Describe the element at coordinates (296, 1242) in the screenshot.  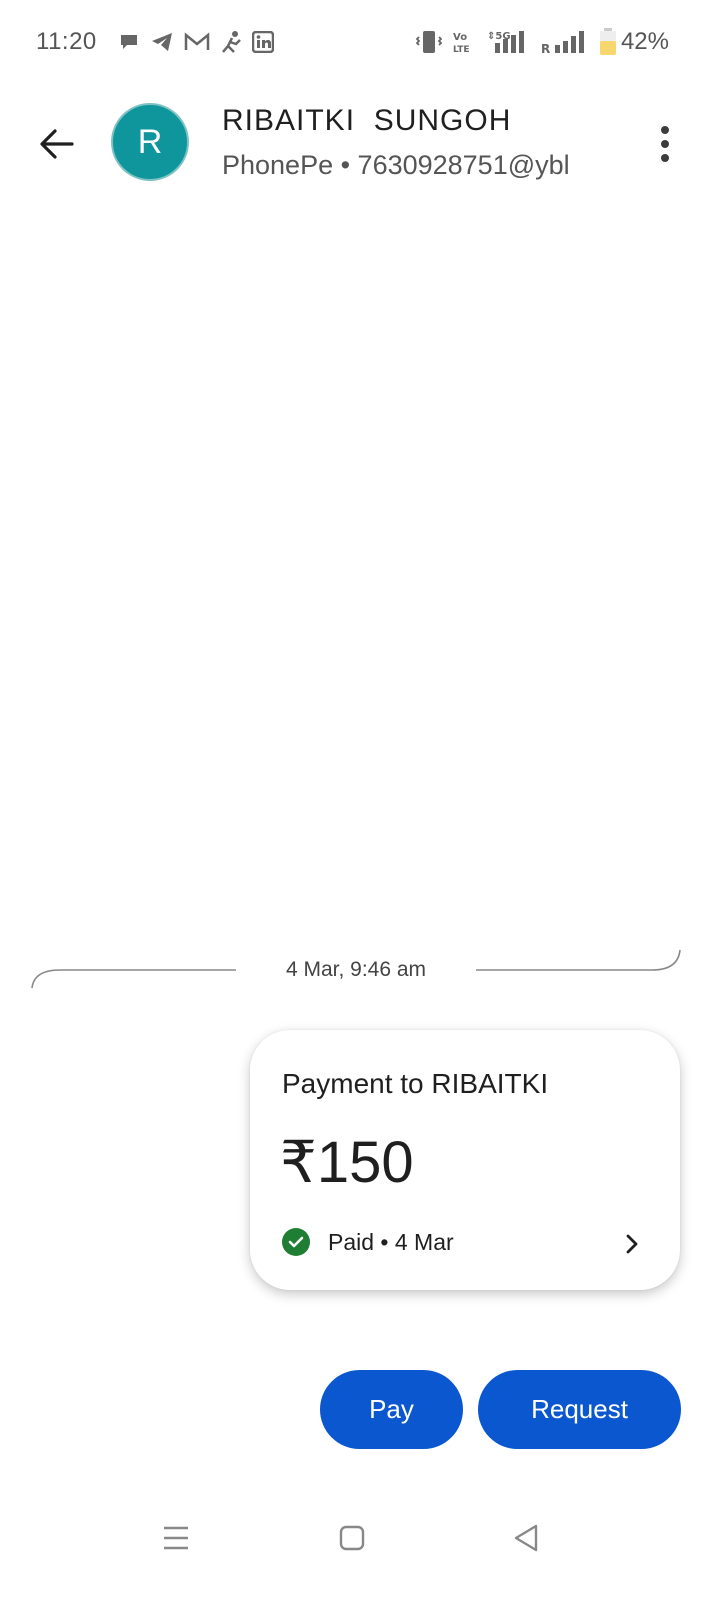
I see `check-circle-icon` at that location.